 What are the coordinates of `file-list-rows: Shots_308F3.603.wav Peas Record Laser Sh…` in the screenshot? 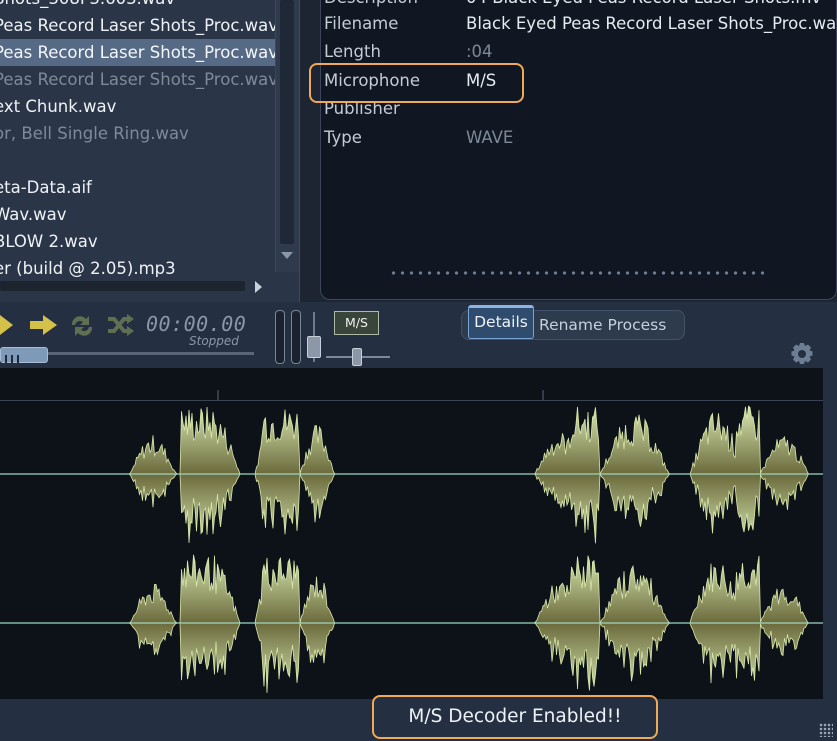 It's located at (137, 141).